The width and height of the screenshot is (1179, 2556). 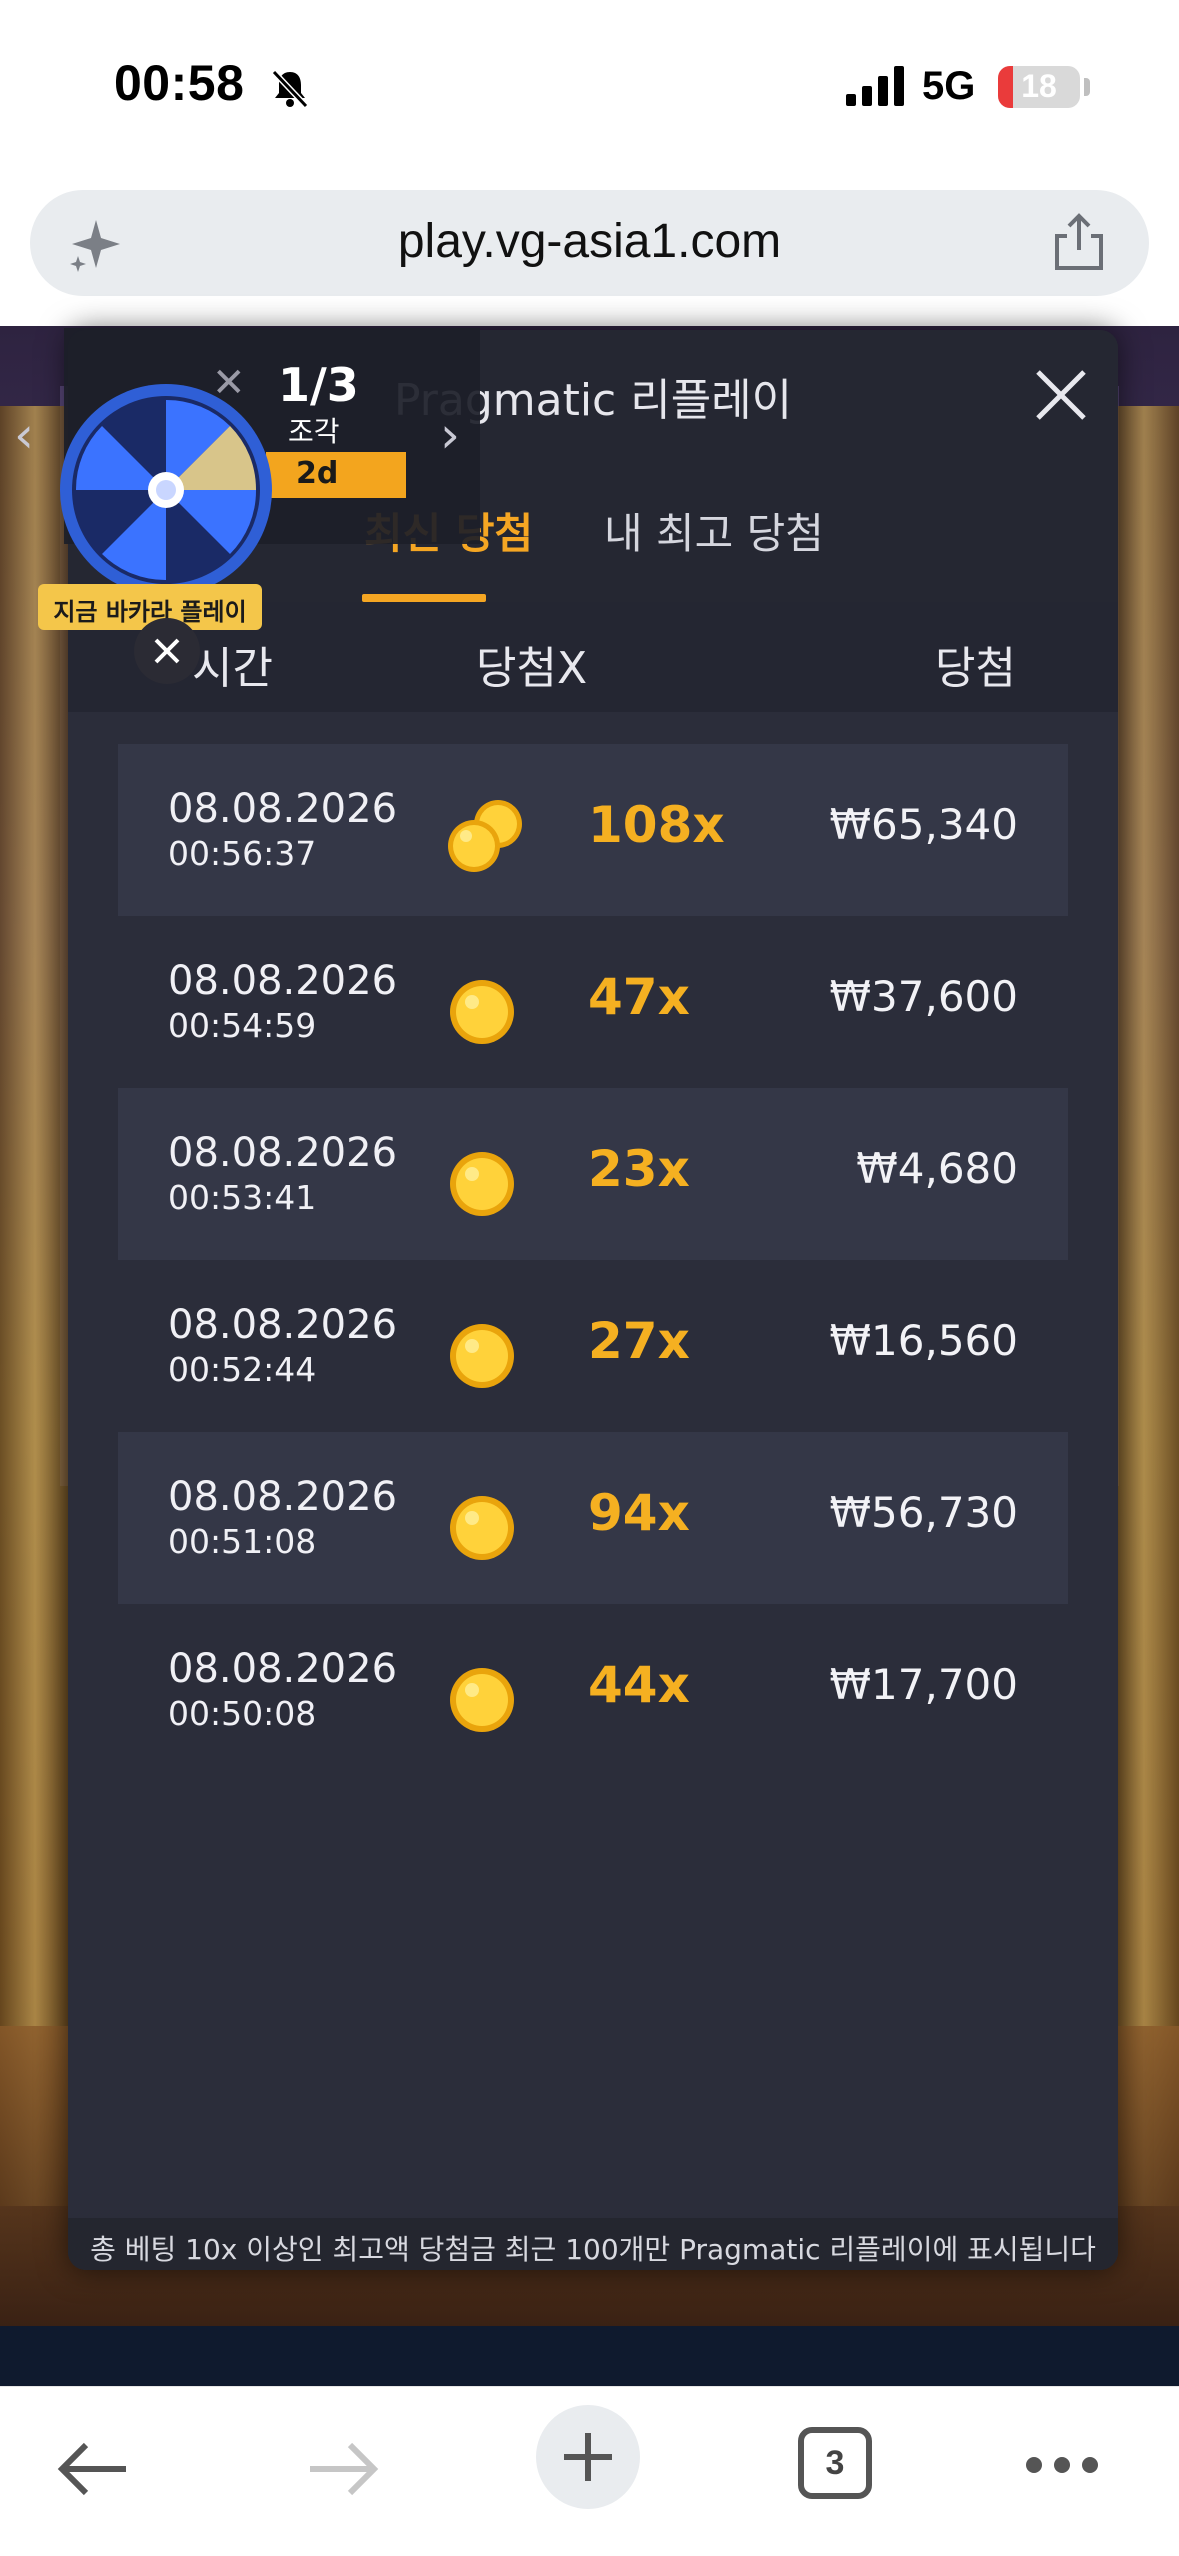 I want to click on piece-badge: 2d, so click(x=336, y=475).